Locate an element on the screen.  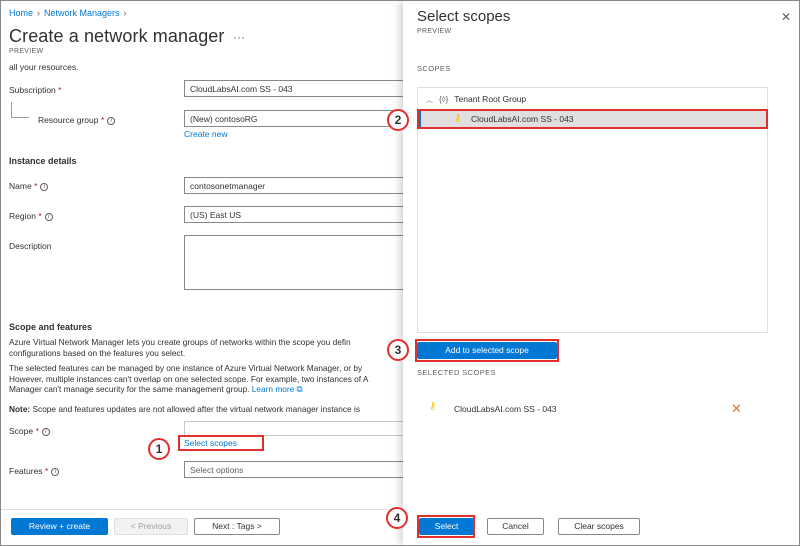
features-label: Features * i is located at coordinates (34, 471).